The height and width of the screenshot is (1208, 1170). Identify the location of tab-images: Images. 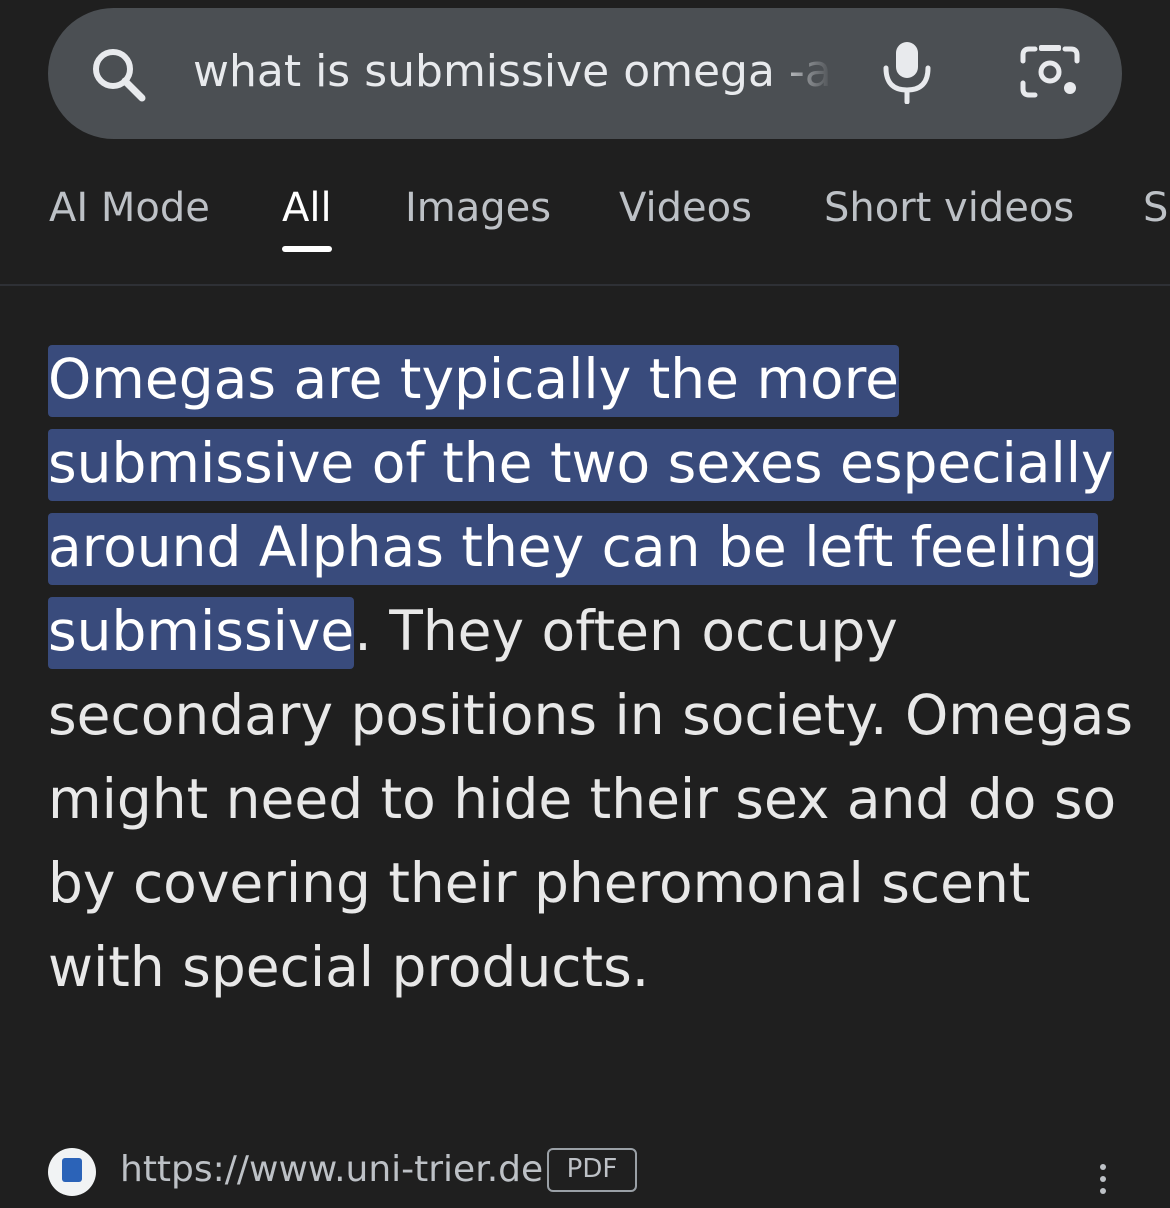
(478, 208).